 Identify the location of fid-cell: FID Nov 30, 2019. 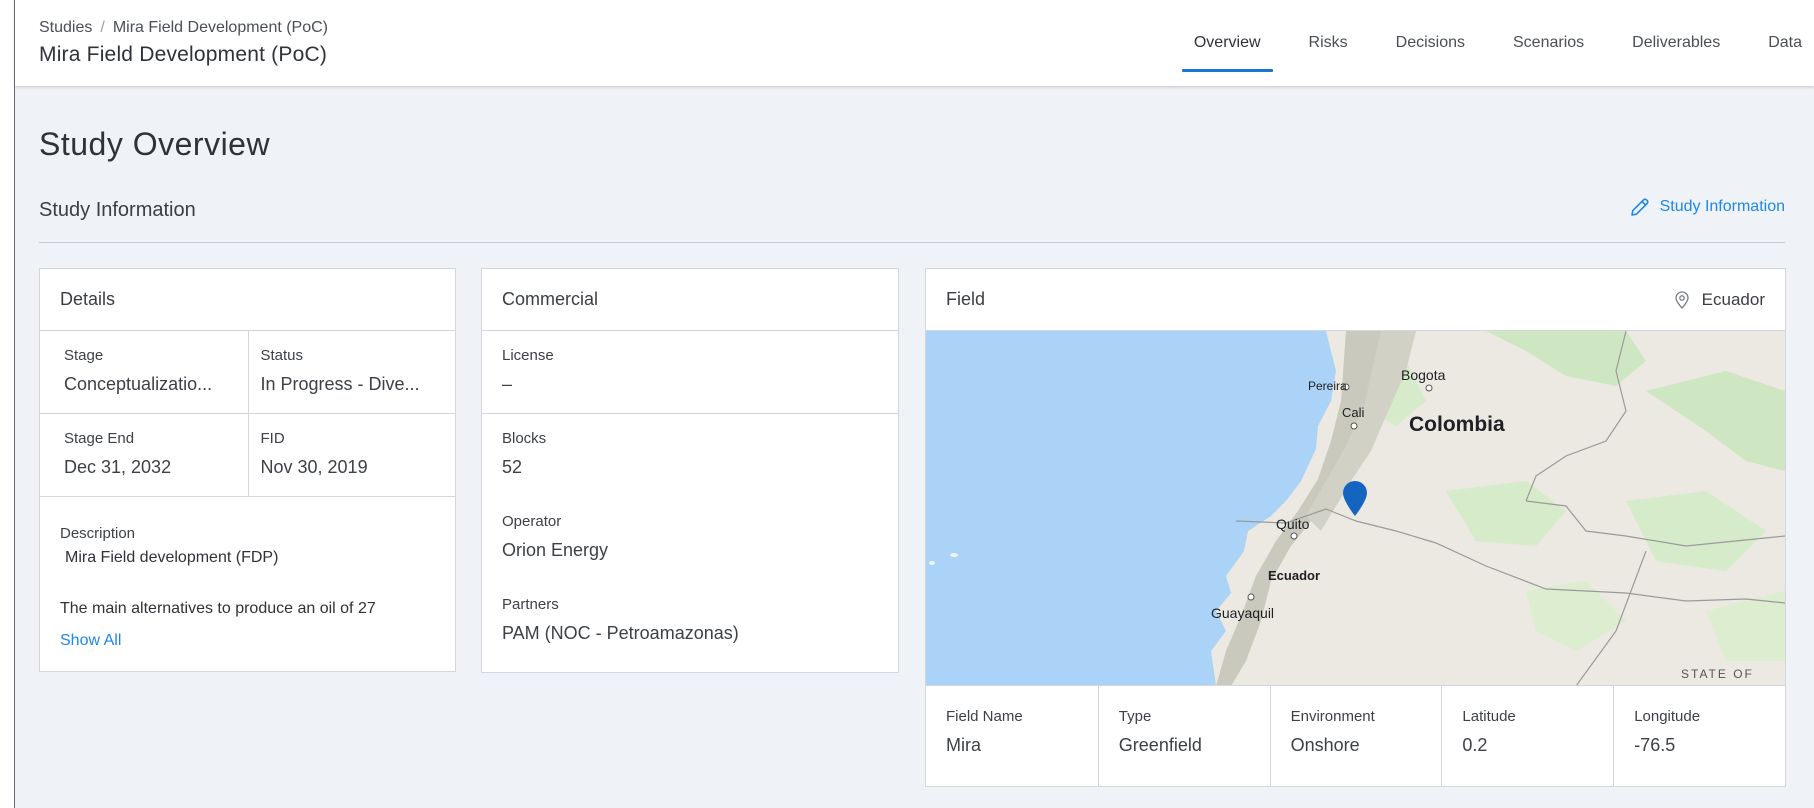
(351, 455).